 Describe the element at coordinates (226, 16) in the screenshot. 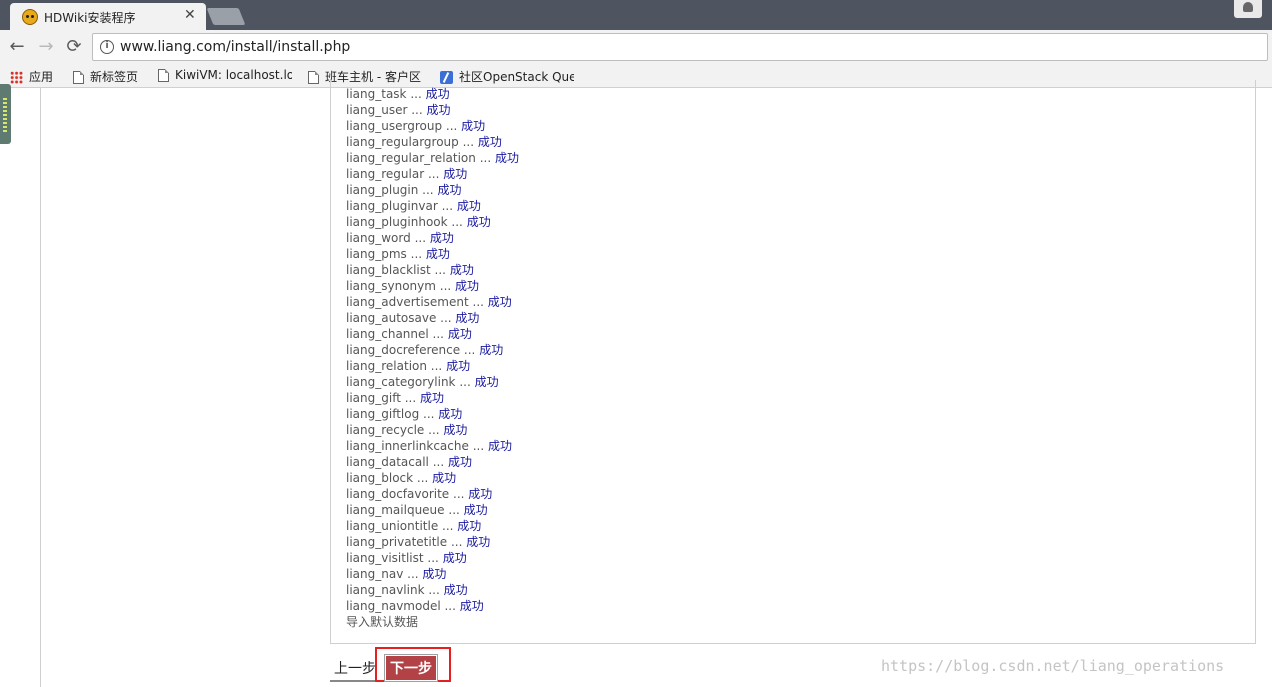

I see `new-tab-button` at that location.